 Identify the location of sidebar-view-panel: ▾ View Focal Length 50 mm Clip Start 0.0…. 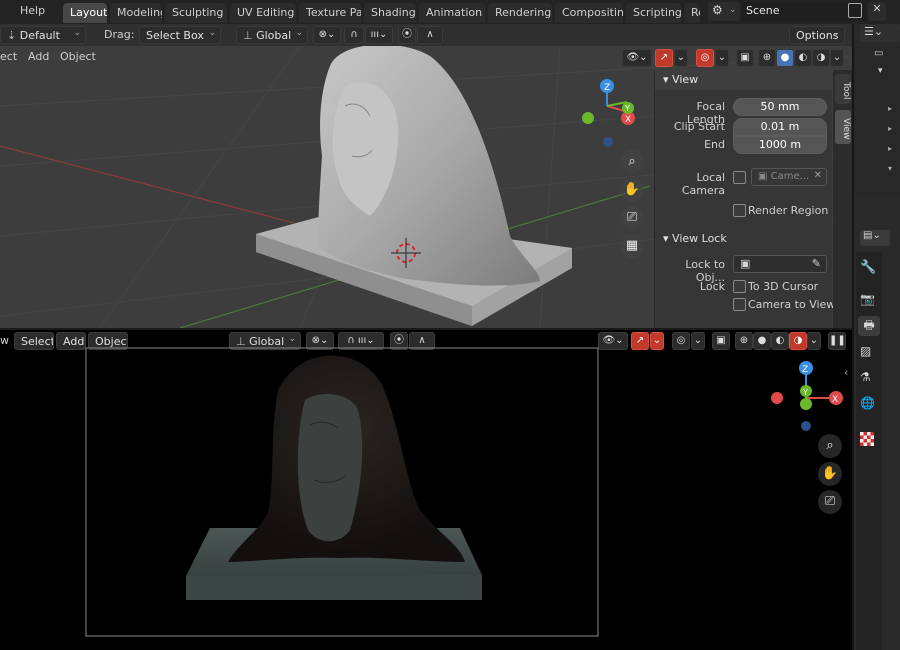
(744, 199).